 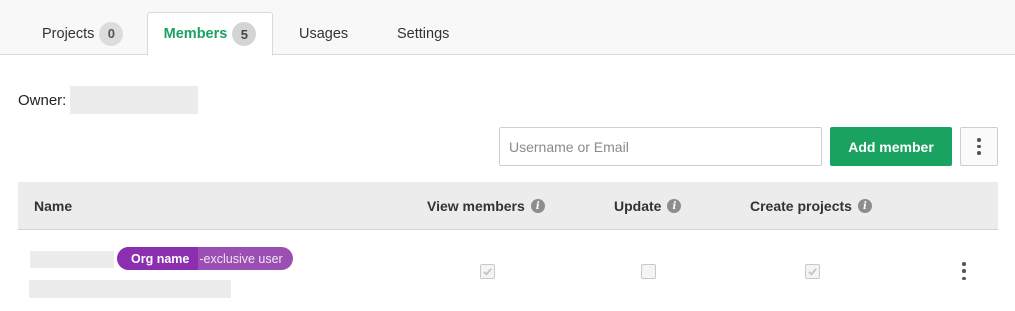 What do you see at coordinates (660, 146) in the screenshot?
I see `member-search-input` at bounding box center [660, 146].